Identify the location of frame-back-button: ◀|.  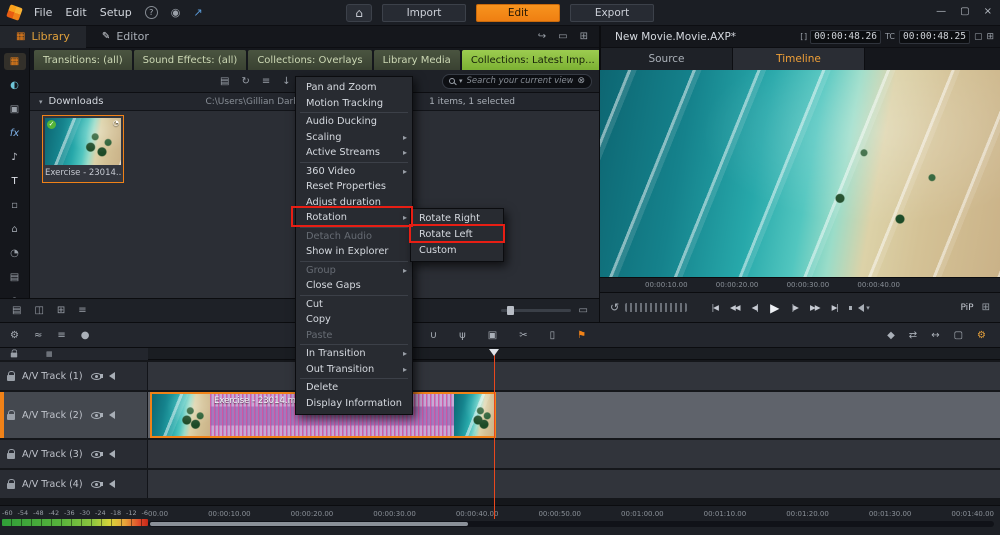
(754, 308).